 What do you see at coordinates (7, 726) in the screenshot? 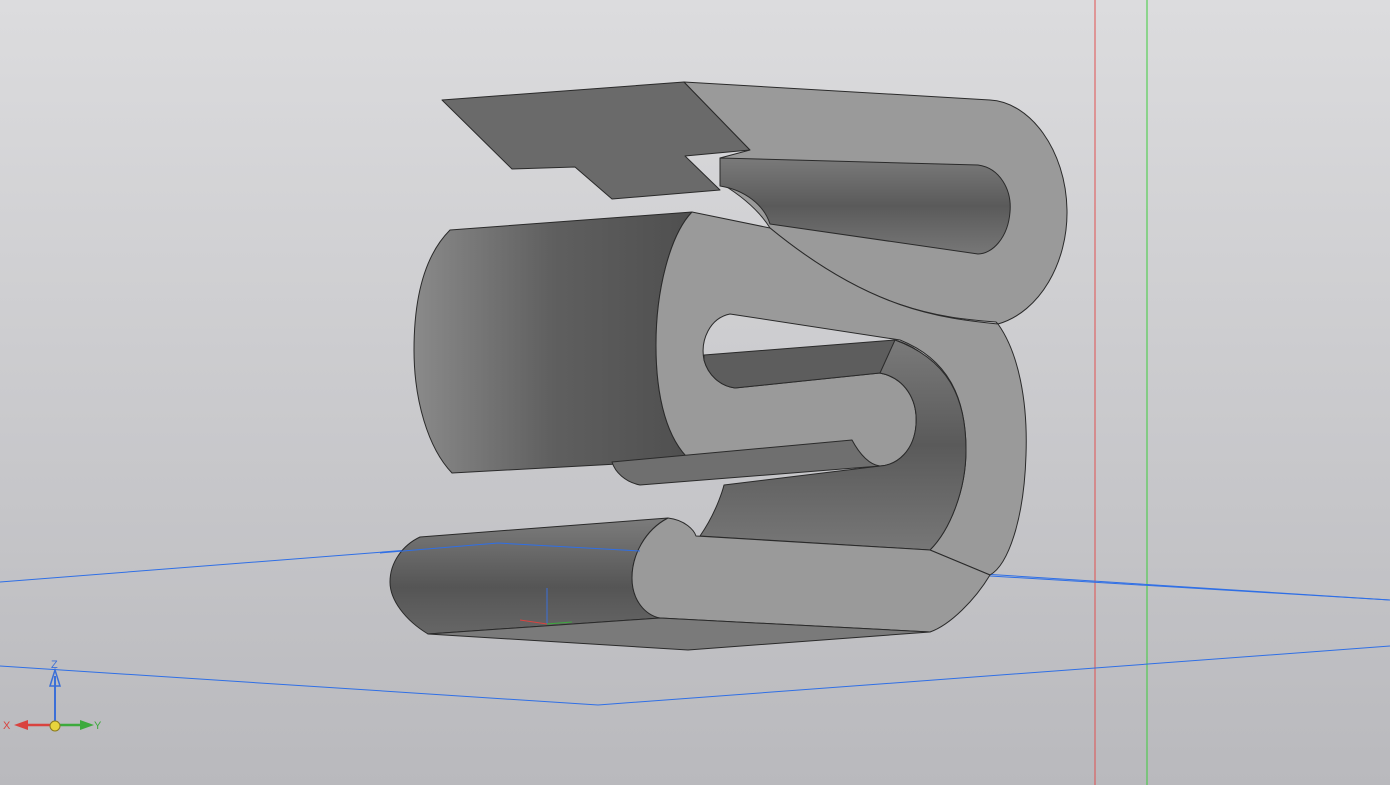
I see `x-axis-label: X` at bounding box center [7, 726].